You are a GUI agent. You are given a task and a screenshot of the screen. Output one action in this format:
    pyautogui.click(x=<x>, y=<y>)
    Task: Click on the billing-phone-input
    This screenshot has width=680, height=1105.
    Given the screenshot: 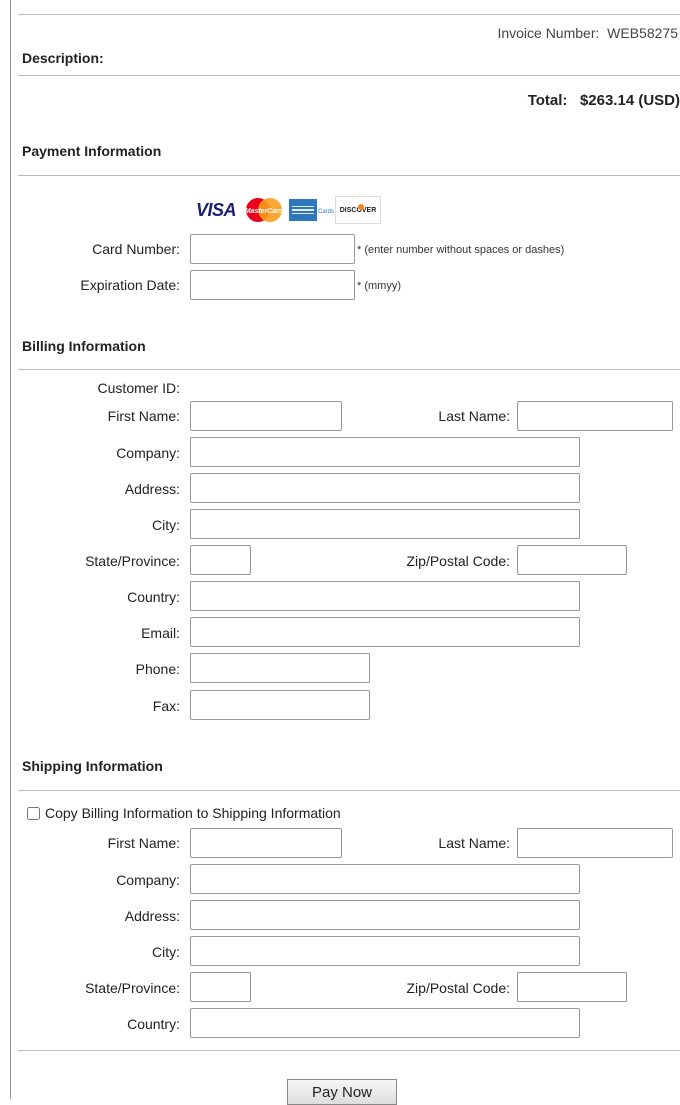 What is the action you would take?
    pyautogui.click(x=280, y=668)
    